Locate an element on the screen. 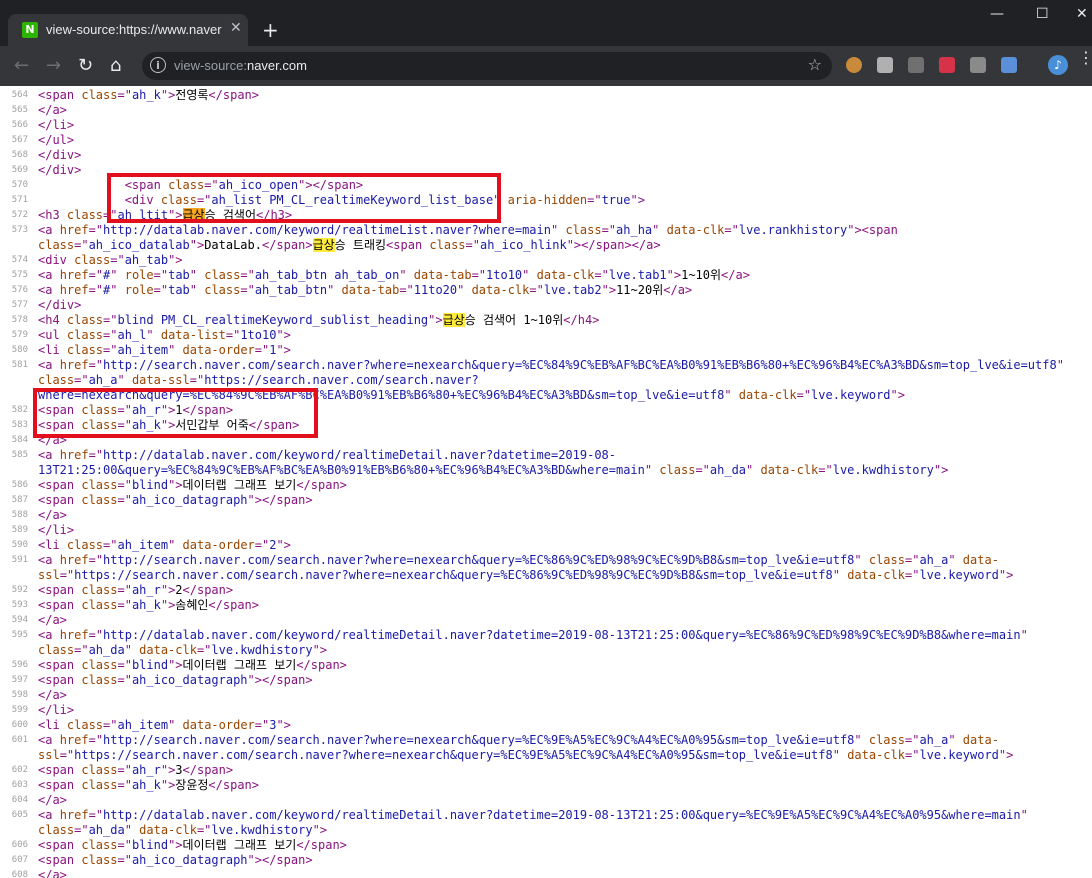  bookmark-star-icon: ☆ is located at coordinates (815, 64).